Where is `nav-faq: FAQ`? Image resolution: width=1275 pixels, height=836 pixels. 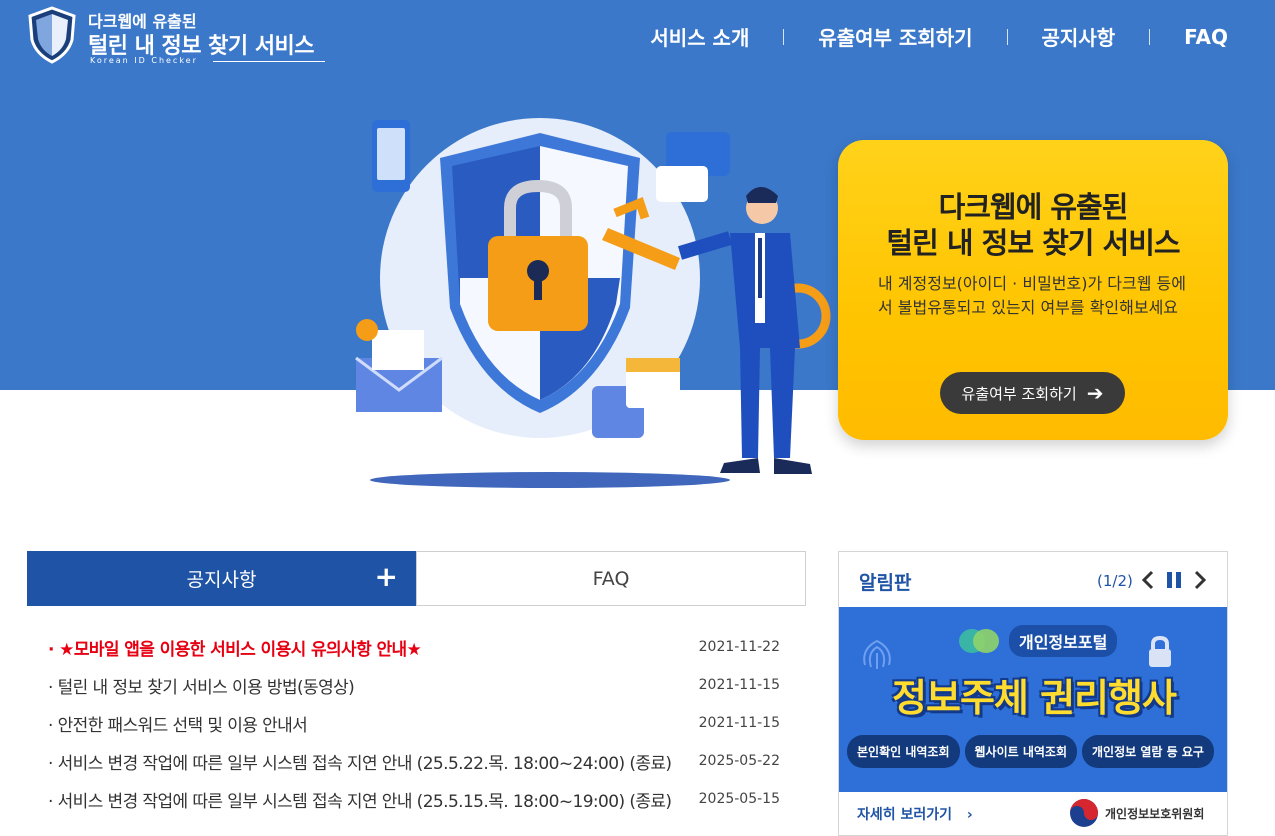 nav-faq: FAQ is located at coordinates (1206, 37).